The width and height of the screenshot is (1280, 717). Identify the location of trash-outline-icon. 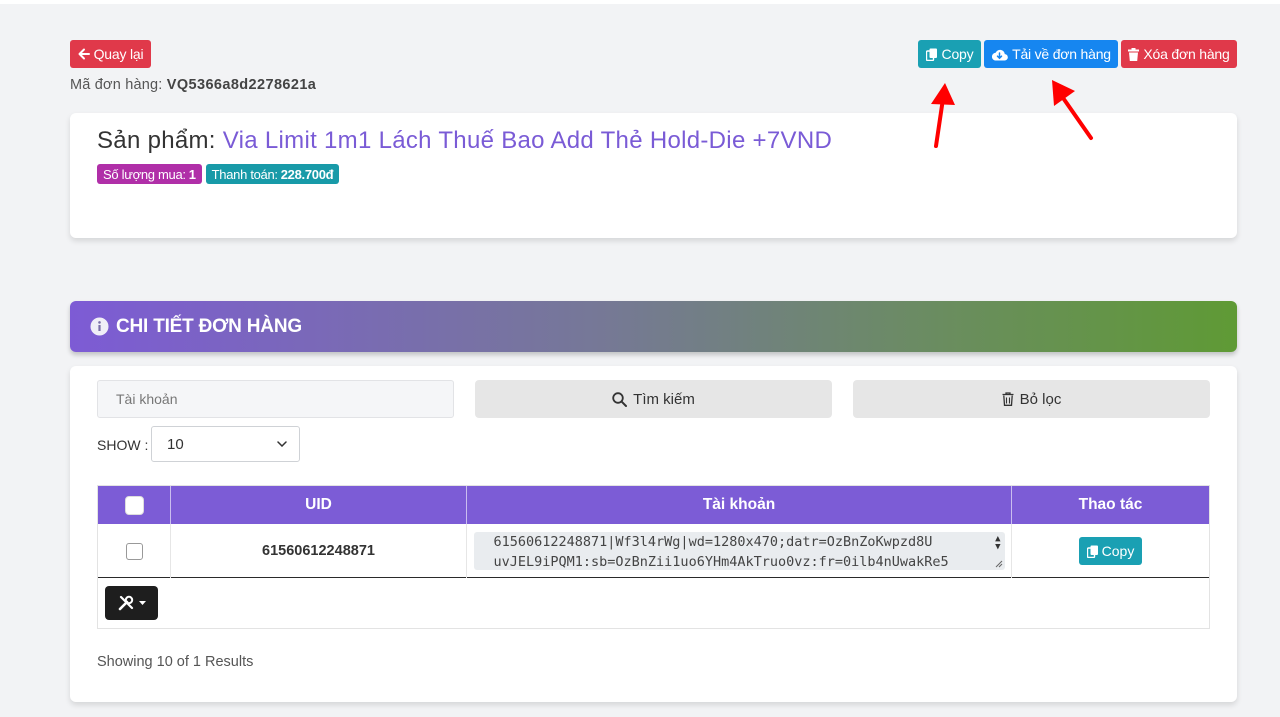
(1008, 399).